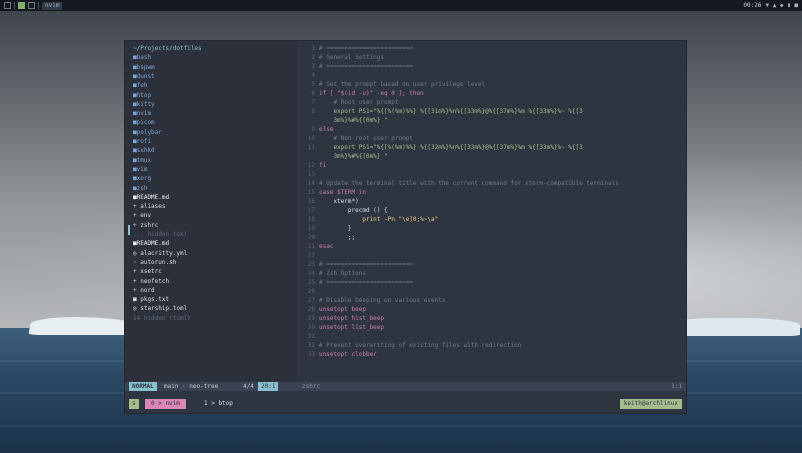  I want to click on tree-item: + xsetrc, so click(147, 272).